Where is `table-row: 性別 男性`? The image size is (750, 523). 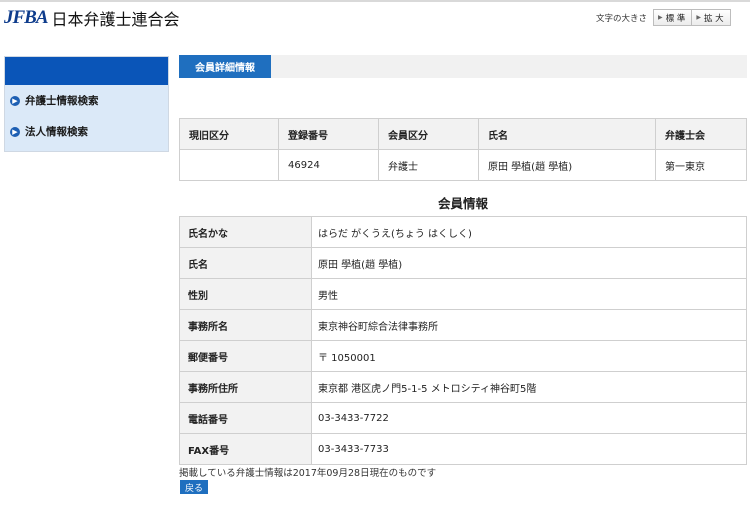 table-row: 性別 男性 is located at coordinates (463, 294).